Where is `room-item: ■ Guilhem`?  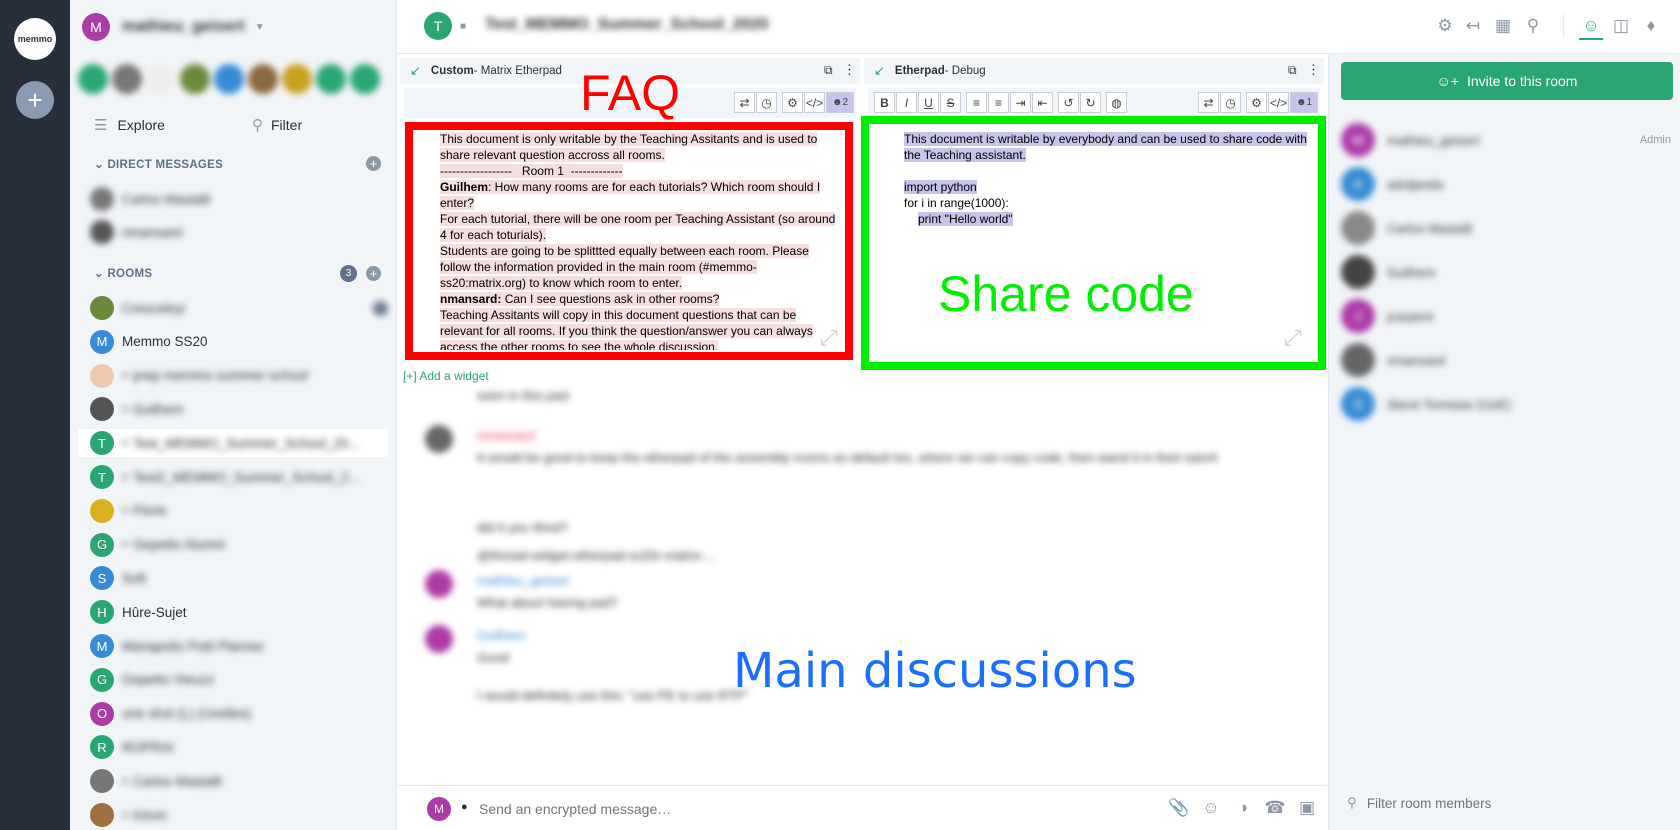 room-item: ■ Guilhem is located at coordinates (239, 409).